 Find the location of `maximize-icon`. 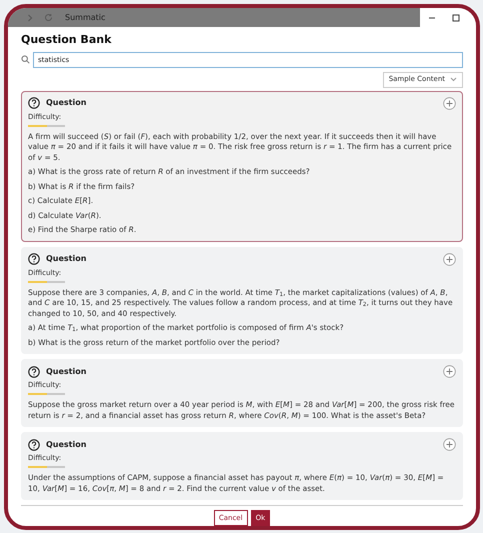

maximize-icon is located at coordinates (456, 18).